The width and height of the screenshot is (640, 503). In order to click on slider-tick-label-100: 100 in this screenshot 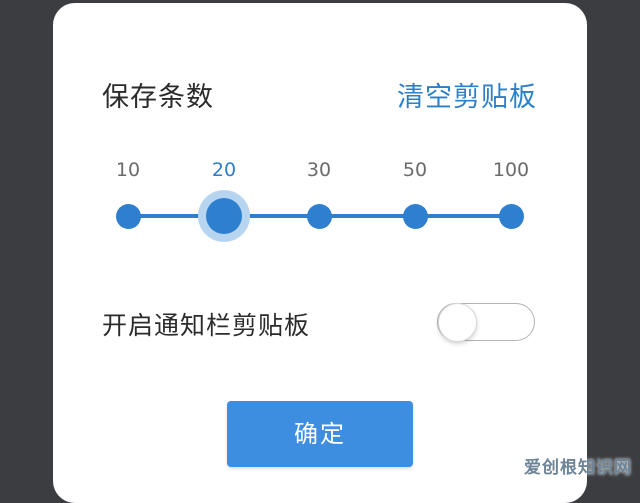, I will do `click(511, 170)`.